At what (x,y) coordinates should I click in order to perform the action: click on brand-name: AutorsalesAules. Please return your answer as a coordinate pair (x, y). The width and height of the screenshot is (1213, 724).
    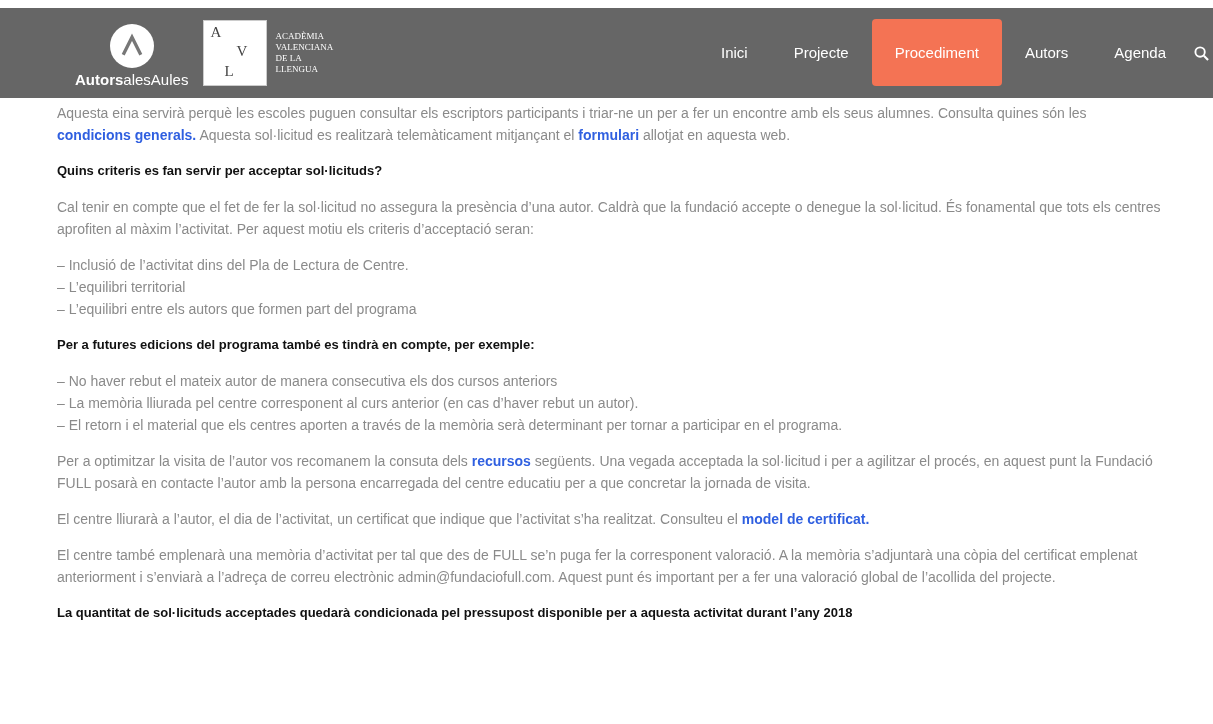
    Looking at the image, I should click on (132, 79).